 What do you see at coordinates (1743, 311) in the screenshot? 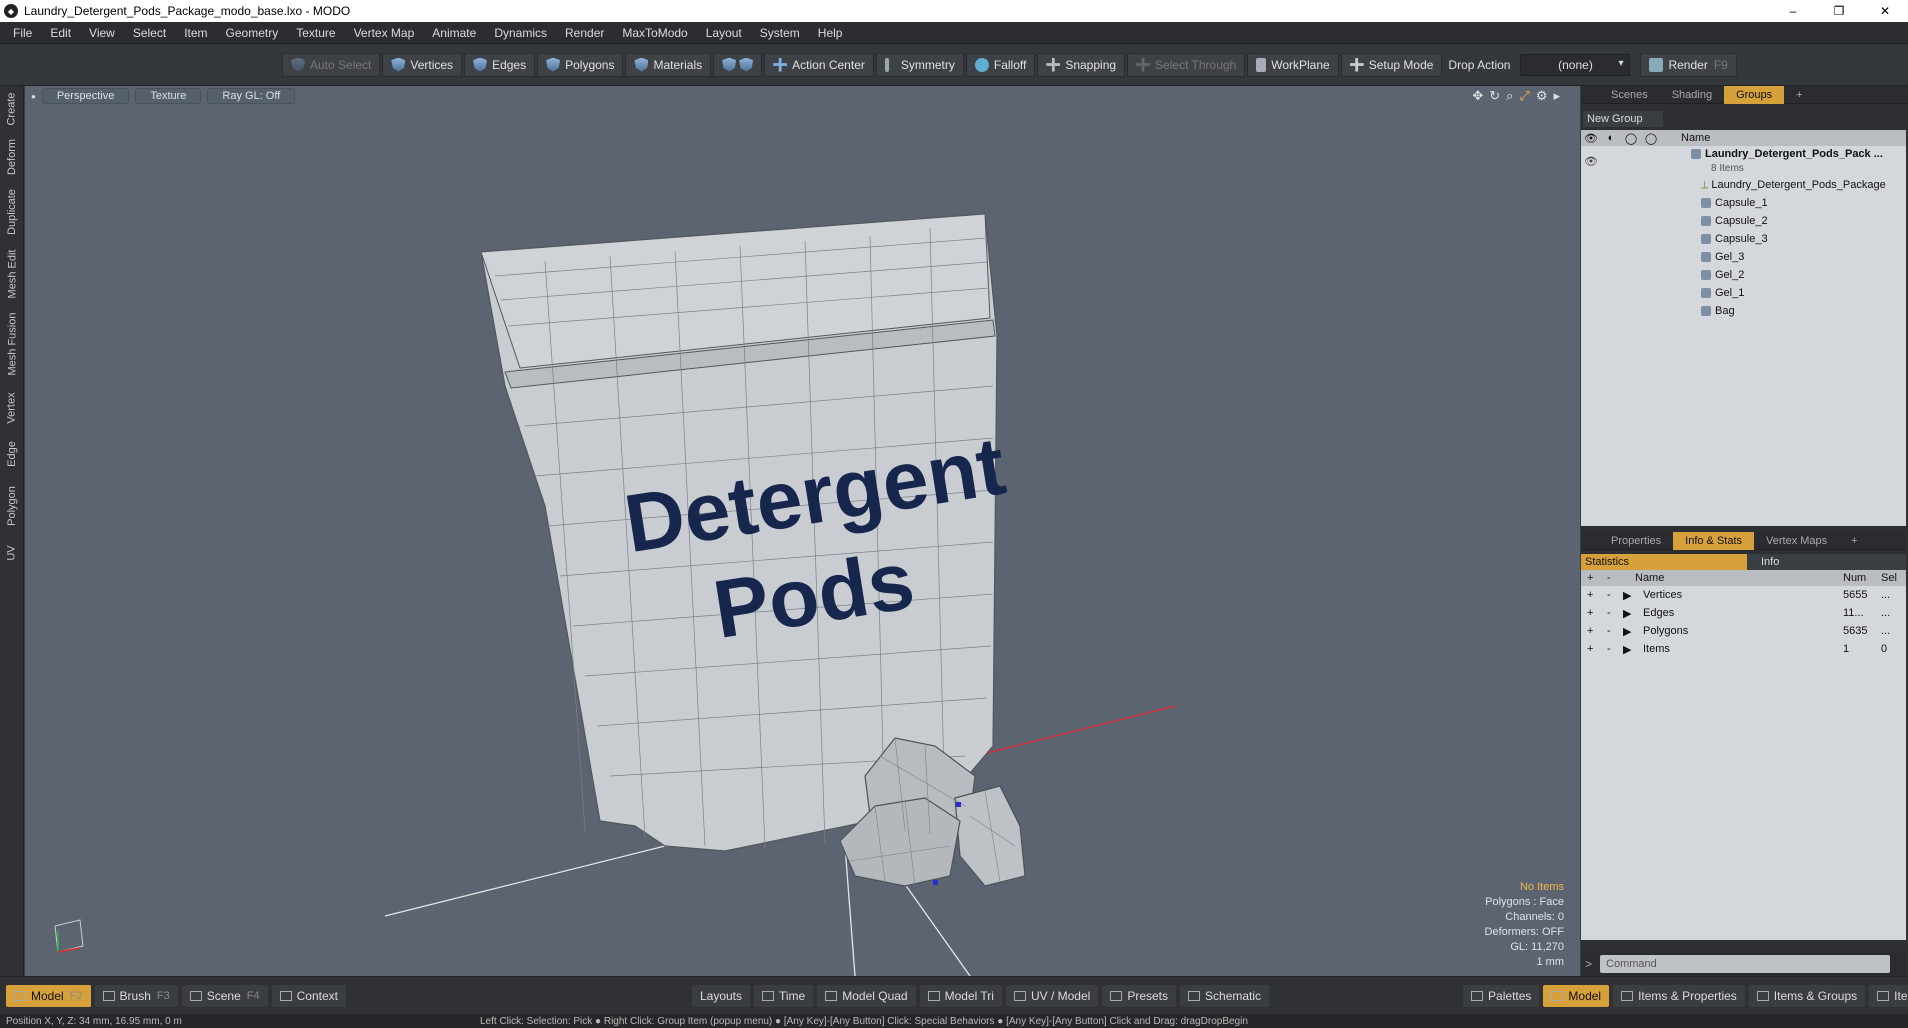
I see `list-item: Bag` at bounding box center [1743, 311].